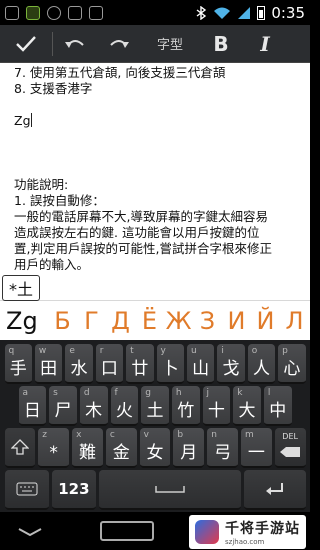 The image size is (320, 550). Describe the element at coordinates (42, 351) in the screenshot. I see `key-hint: w` at that location.